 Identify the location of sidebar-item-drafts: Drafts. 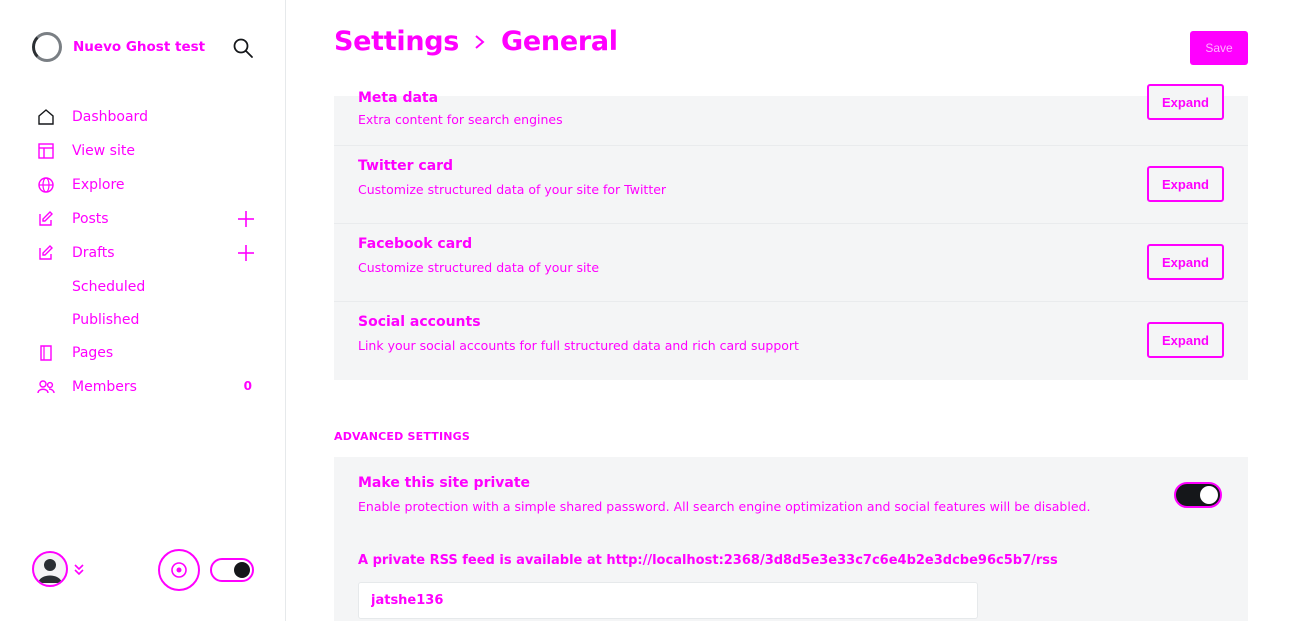
(148, 253).